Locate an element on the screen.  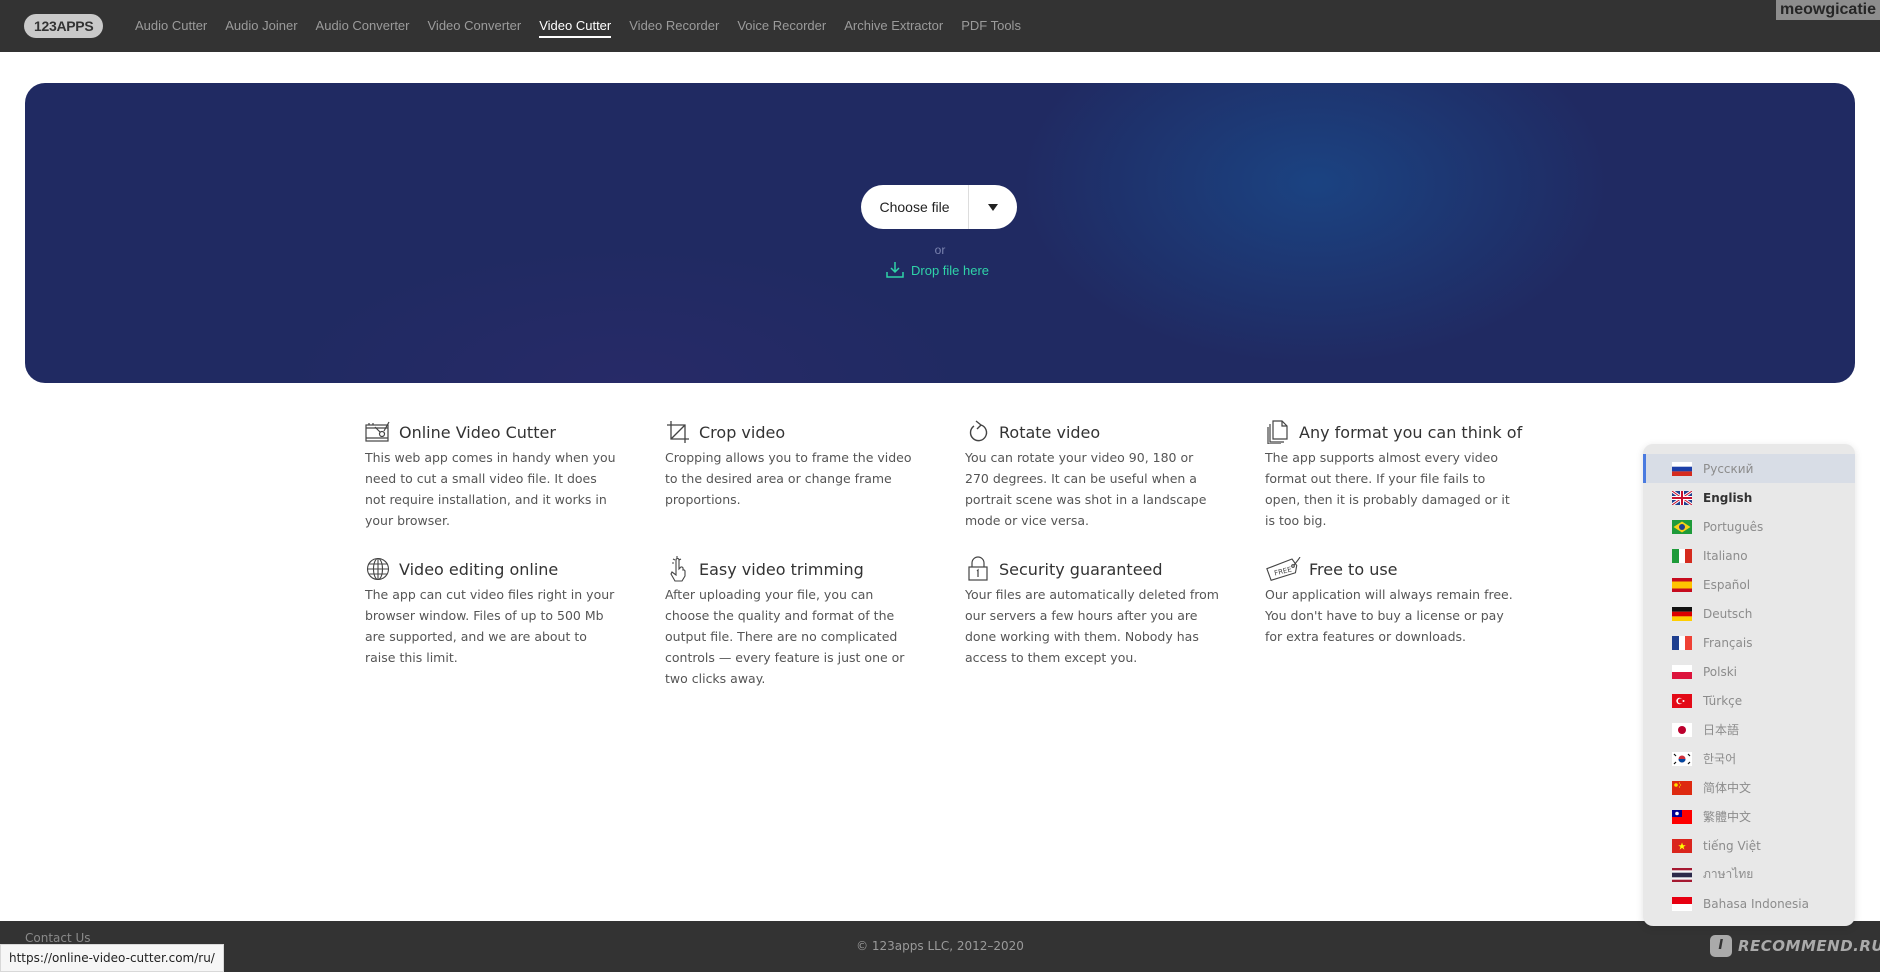
source-dropdown-button is located at coordinates (993, 207).